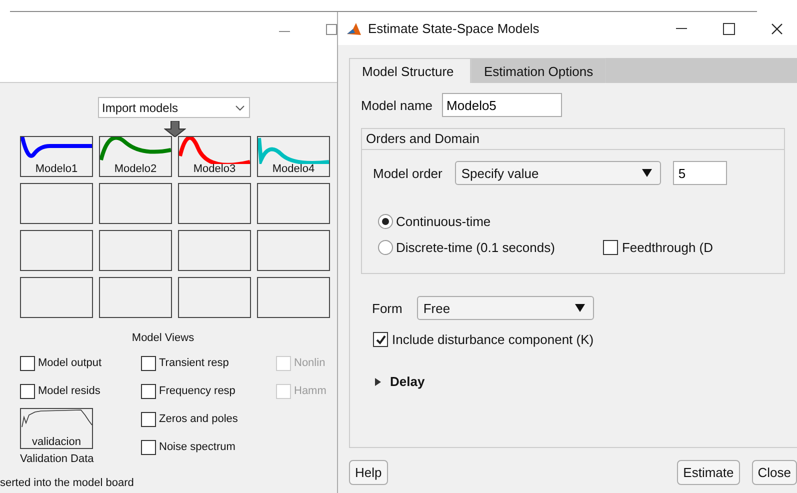  What do you see at coordinates (443, 221) in the screenshot?
I see `radio-label: Continuous-time` at bounding box center [443, 221].